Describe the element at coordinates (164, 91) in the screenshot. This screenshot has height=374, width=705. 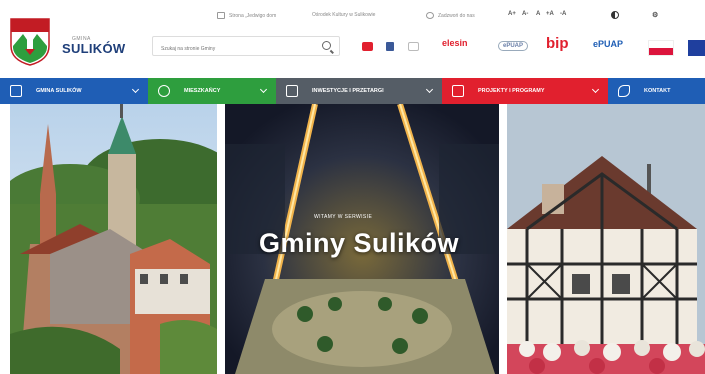
I see `people-icon` at that location.